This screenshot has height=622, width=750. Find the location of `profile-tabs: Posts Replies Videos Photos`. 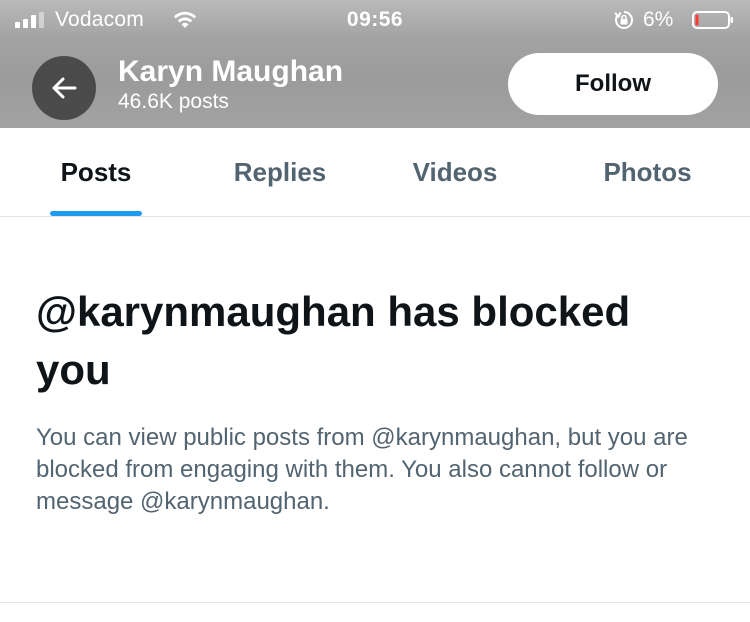

profile-tabs: Posts Replies Videos Photos is located at coordinates (375, 172).